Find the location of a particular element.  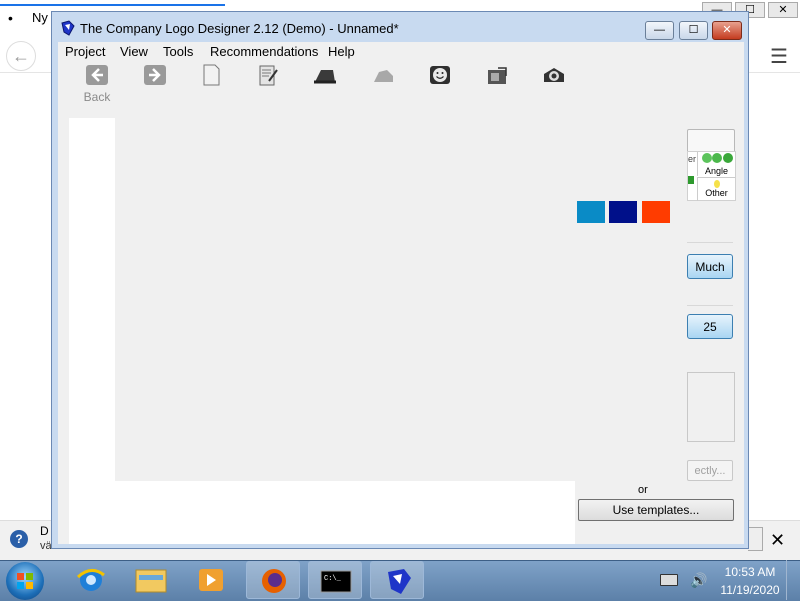

color-swatch-blue is located at coordinates (591, 212).